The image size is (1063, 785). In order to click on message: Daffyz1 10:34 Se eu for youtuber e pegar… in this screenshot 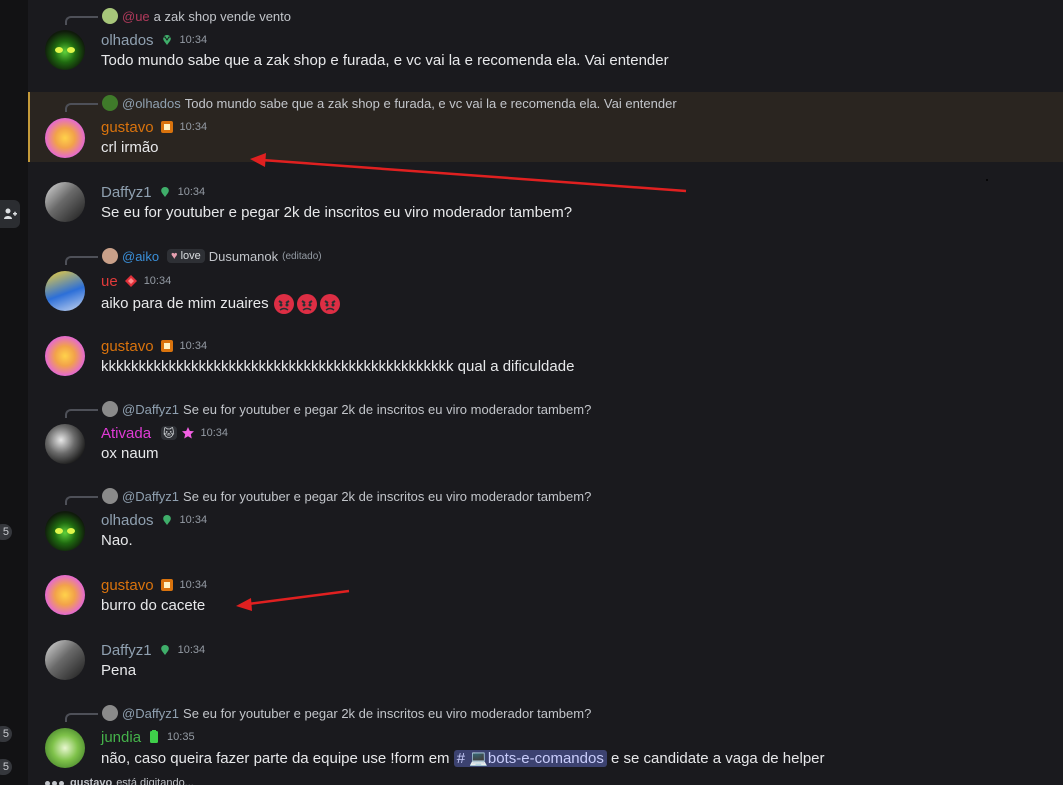, I will do `click(545, 202)`.